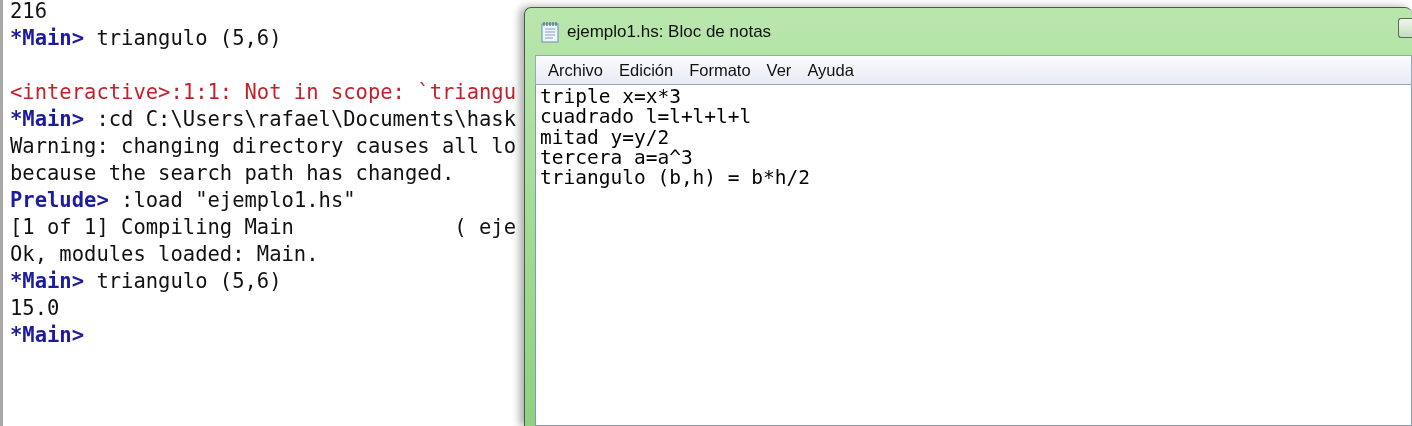 The width and height of the screenshot is (1412, 426). What do you see at coordinates (59, 200) in the screenshot?
I see `prompt: Prelude>` at bounding box center [59, 200].